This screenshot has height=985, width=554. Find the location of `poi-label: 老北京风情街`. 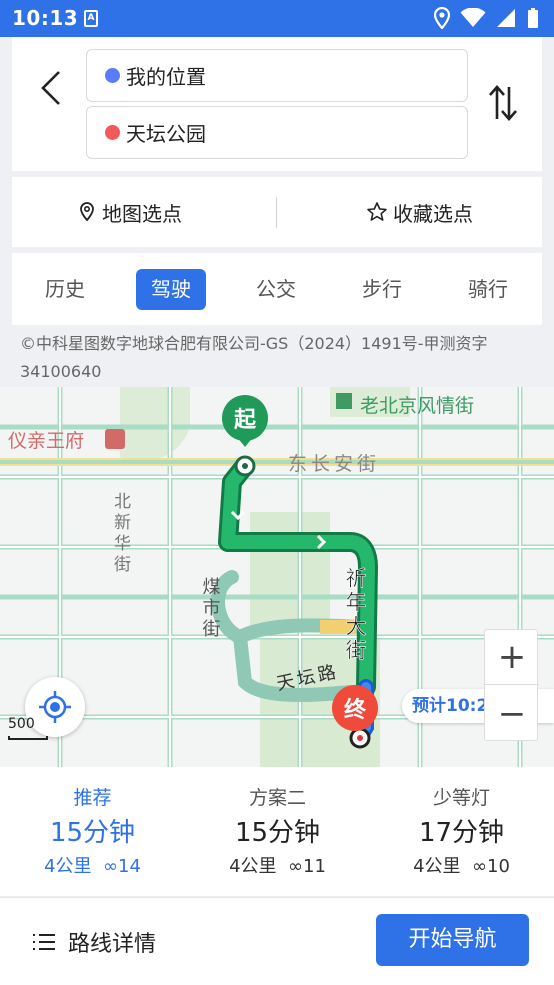

poi-label: 老北京风情街 is located at coordinates (417, 406).